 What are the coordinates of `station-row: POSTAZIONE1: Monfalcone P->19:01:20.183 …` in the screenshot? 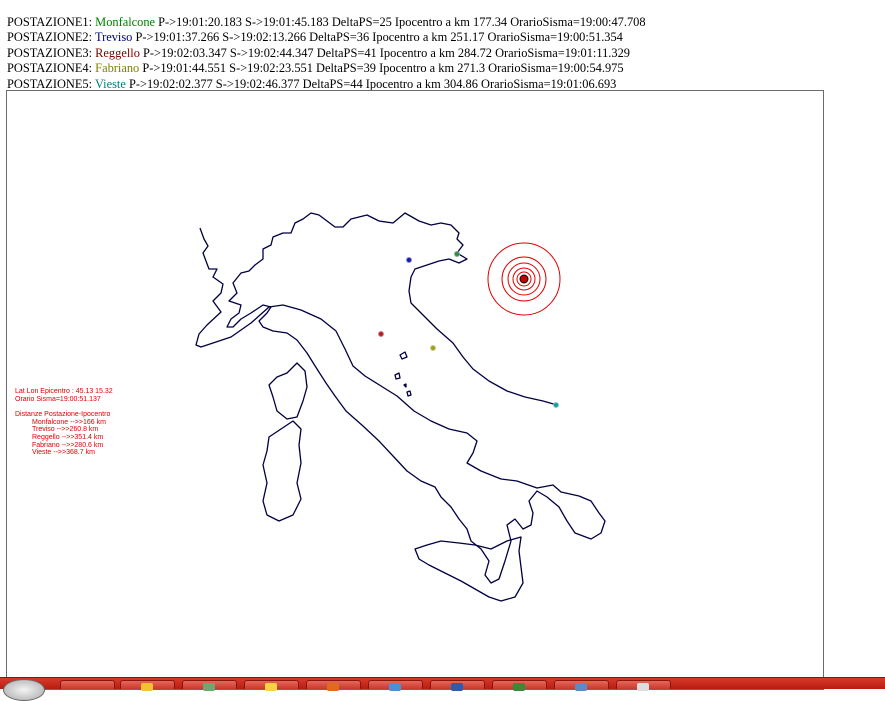 It's located at (326, 22).